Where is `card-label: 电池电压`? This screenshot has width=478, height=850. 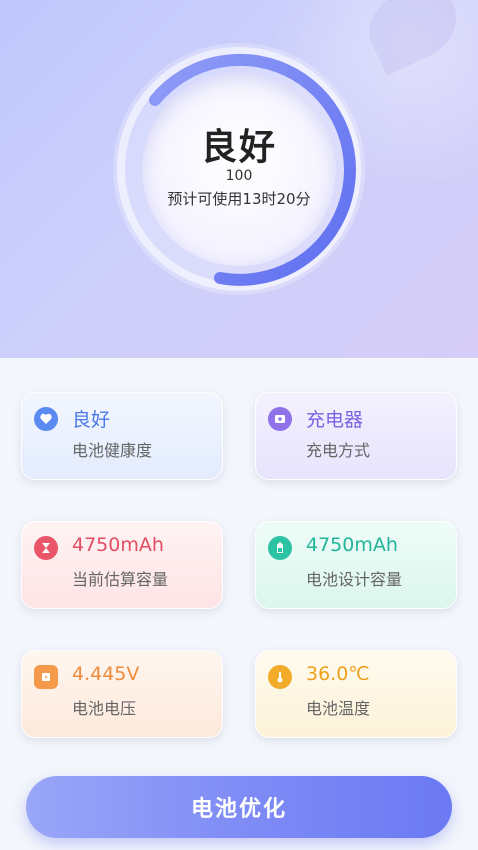 card-label: 电池电压 is located at coordinates (104, 708).